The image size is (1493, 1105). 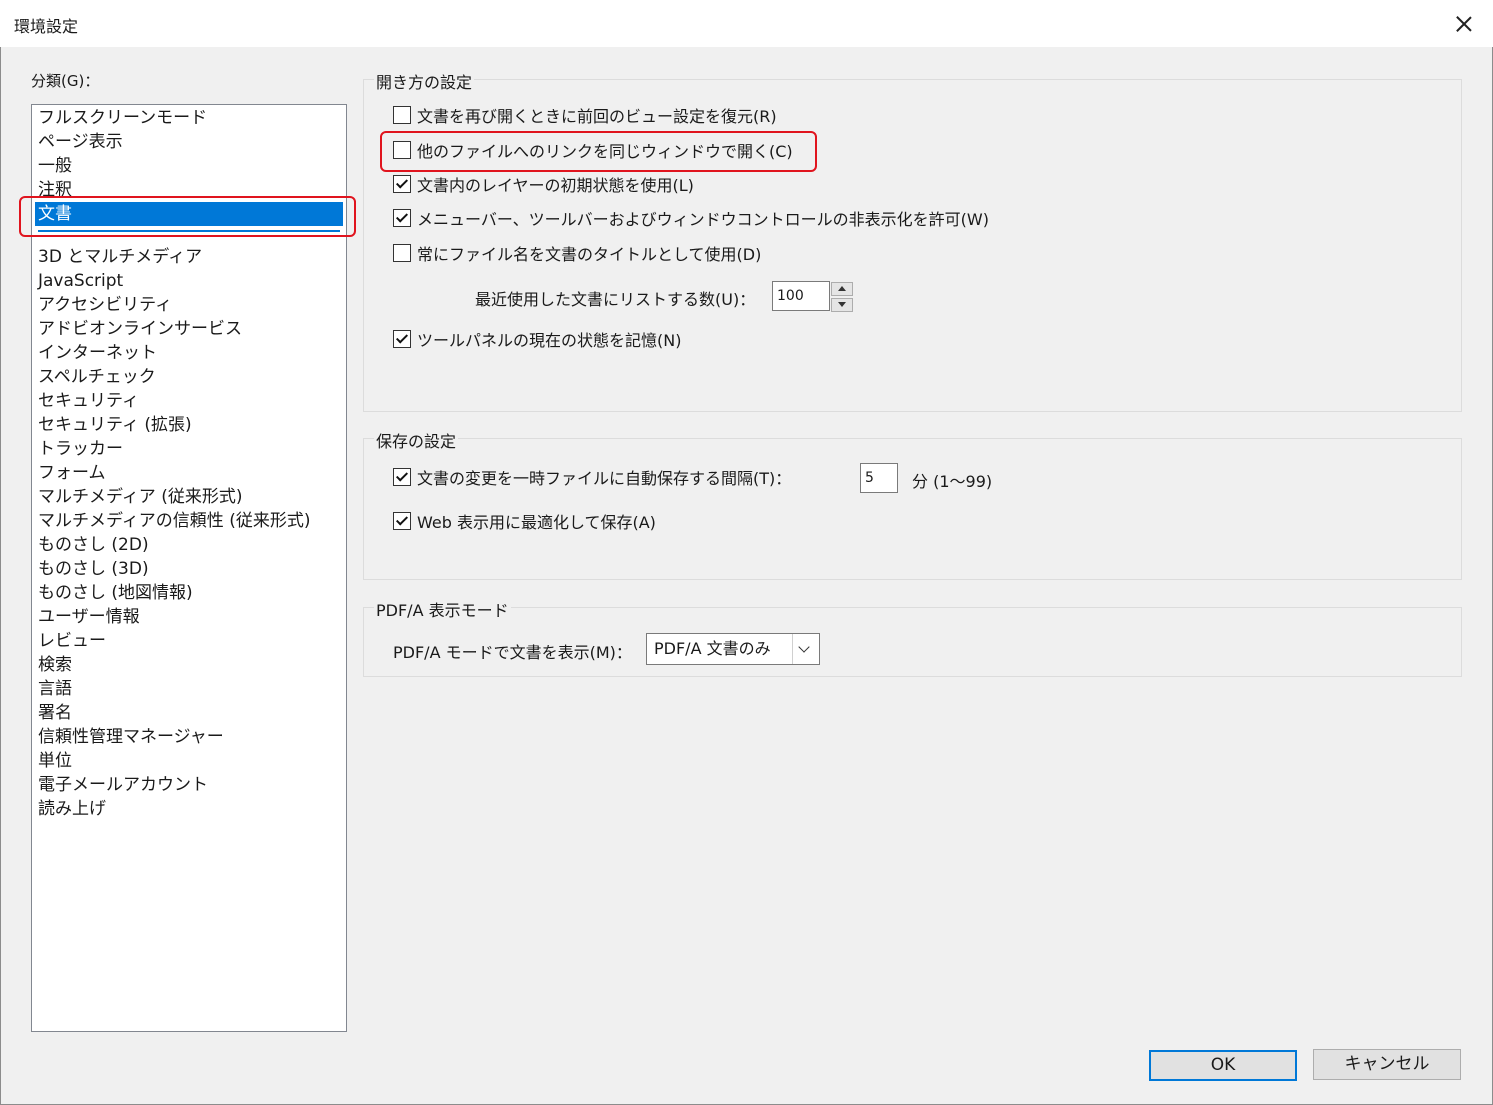 What do you see at coordinates (879, 478) in the screenshot?
I see `autosave-interval-input: 5` at bounding box center [879, 478].